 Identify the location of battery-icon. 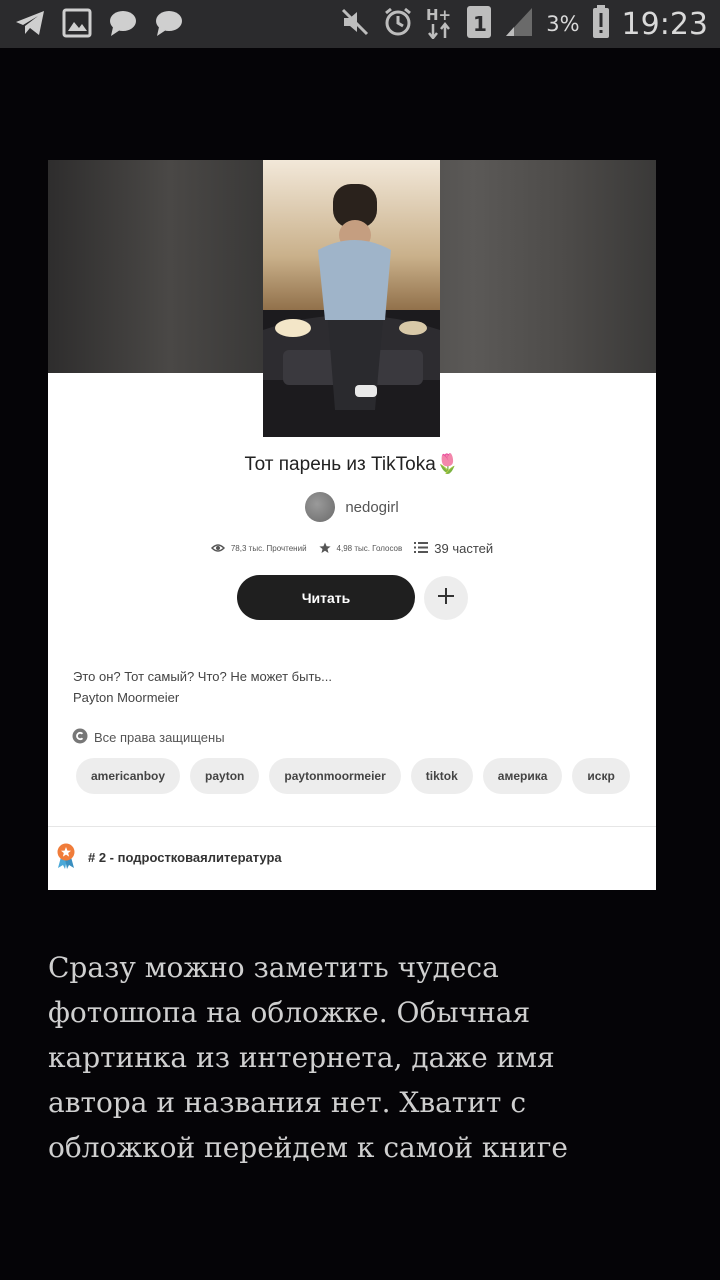
(601, 24).